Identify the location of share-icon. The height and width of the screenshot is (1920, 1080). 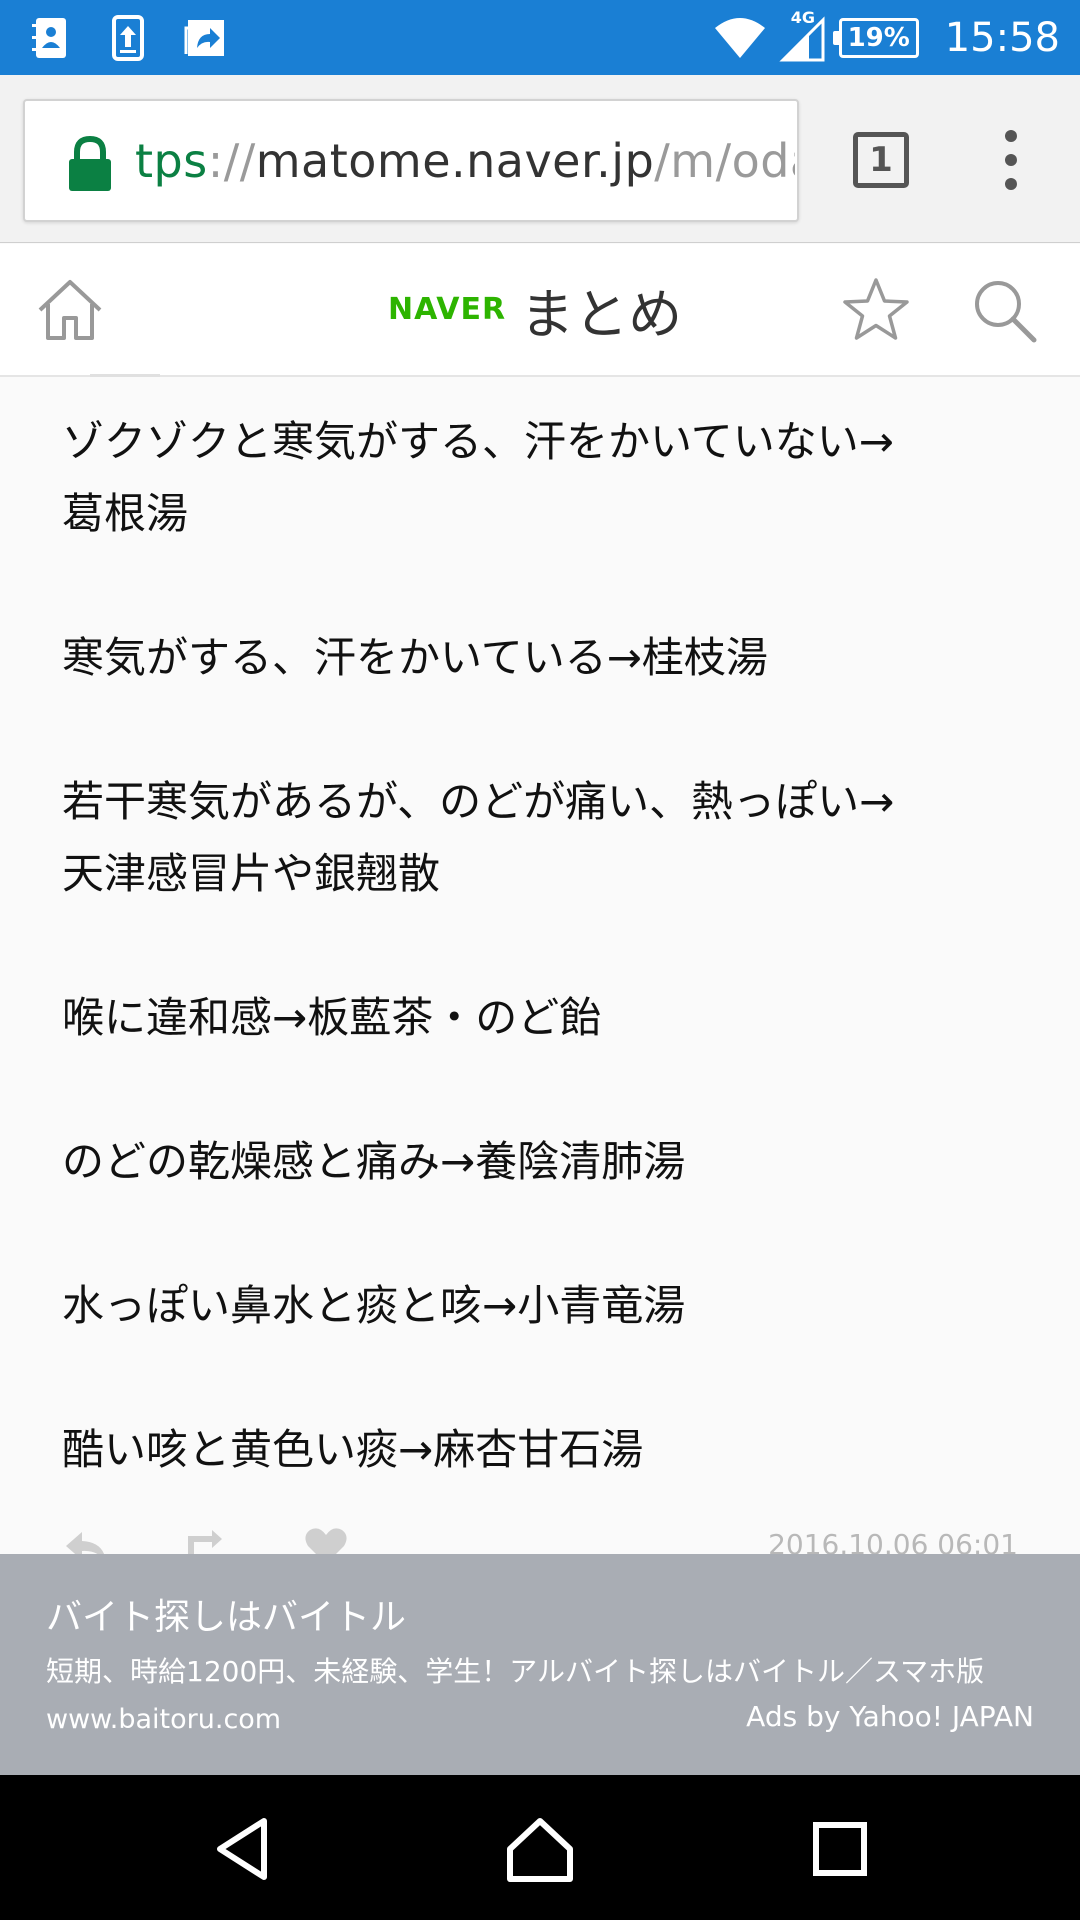
(204, 38).